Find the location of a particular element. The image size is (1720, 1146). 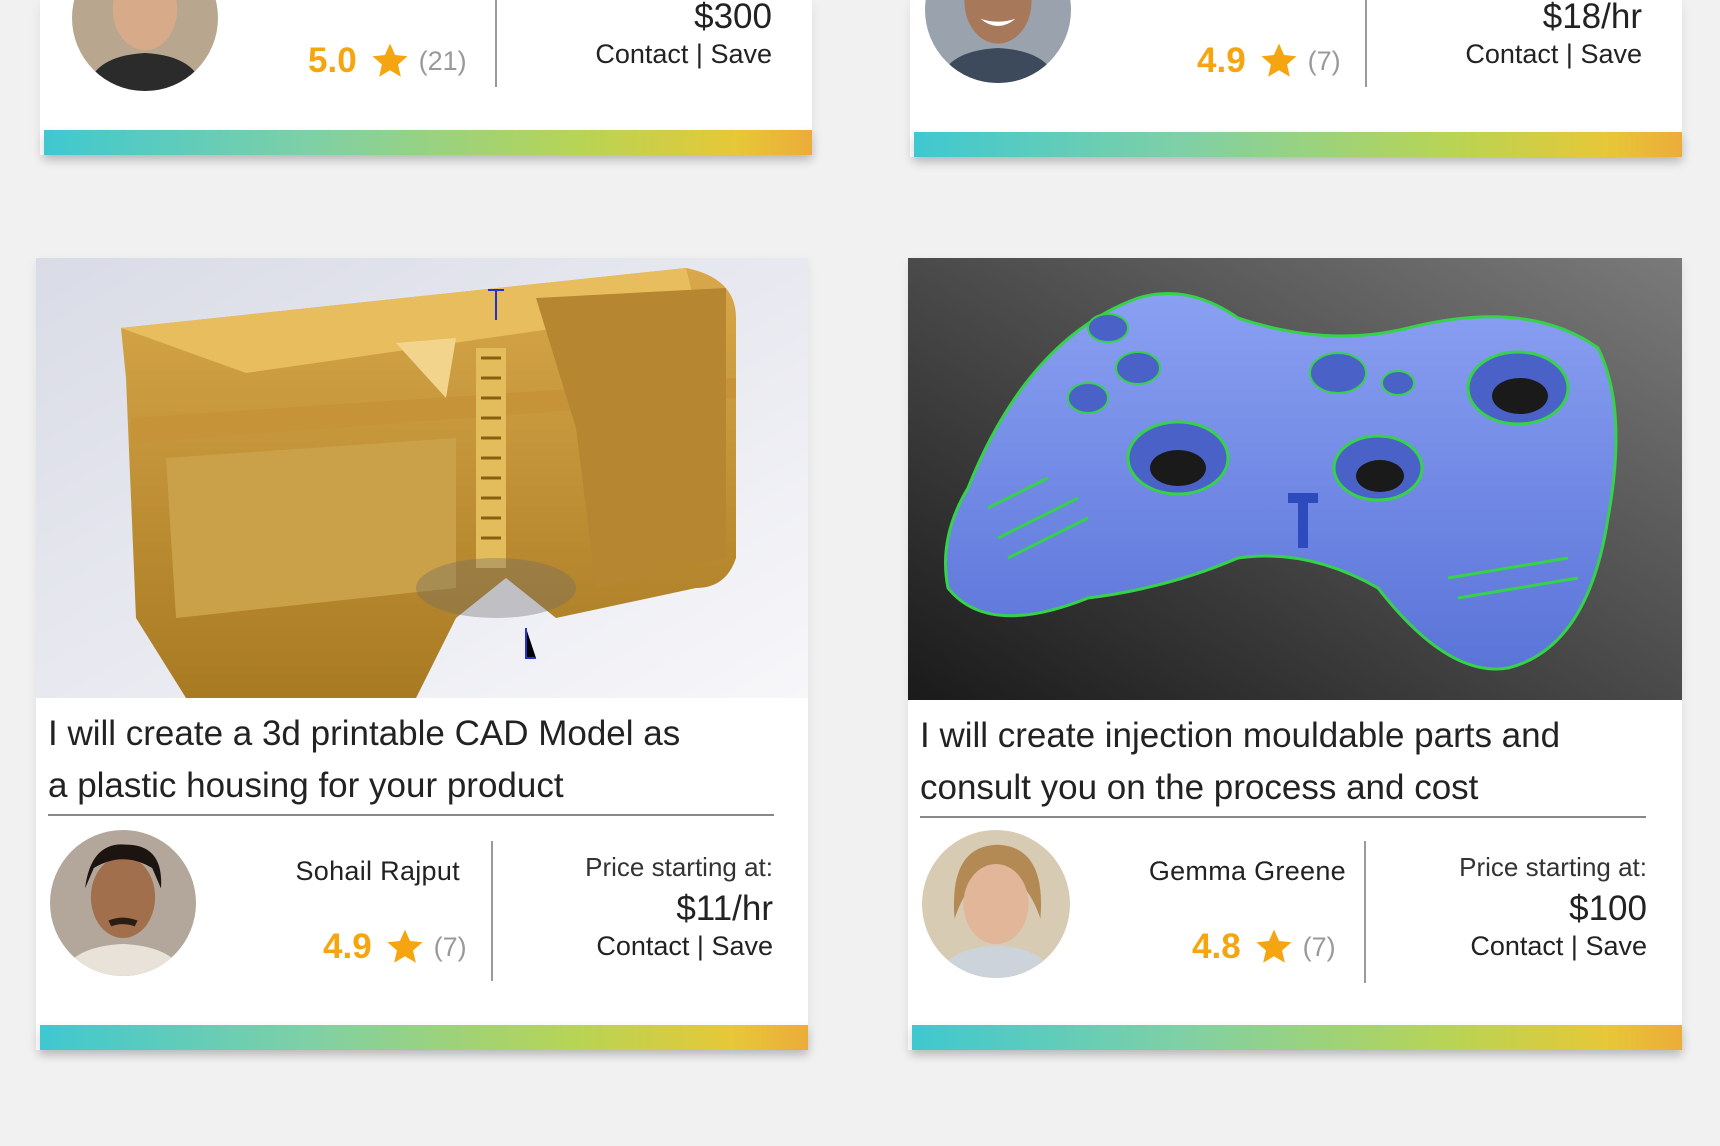

rating-score: 5.0 is located at coordinates (332, 60).